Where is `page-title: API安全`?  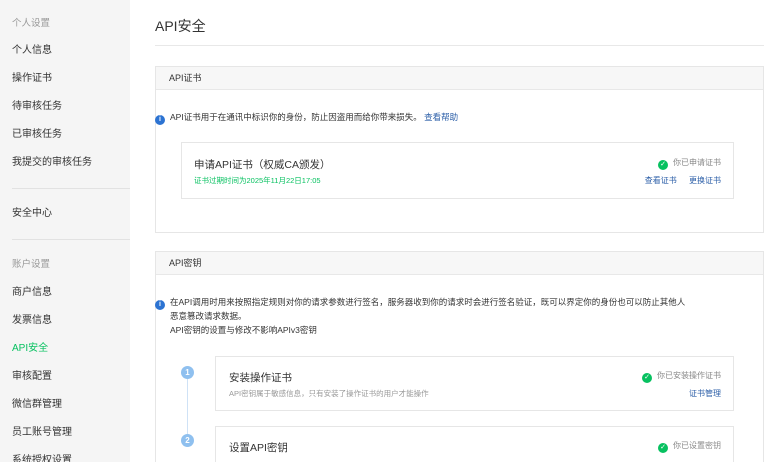
page-title: API安全 is located at coordinates (180, 26).